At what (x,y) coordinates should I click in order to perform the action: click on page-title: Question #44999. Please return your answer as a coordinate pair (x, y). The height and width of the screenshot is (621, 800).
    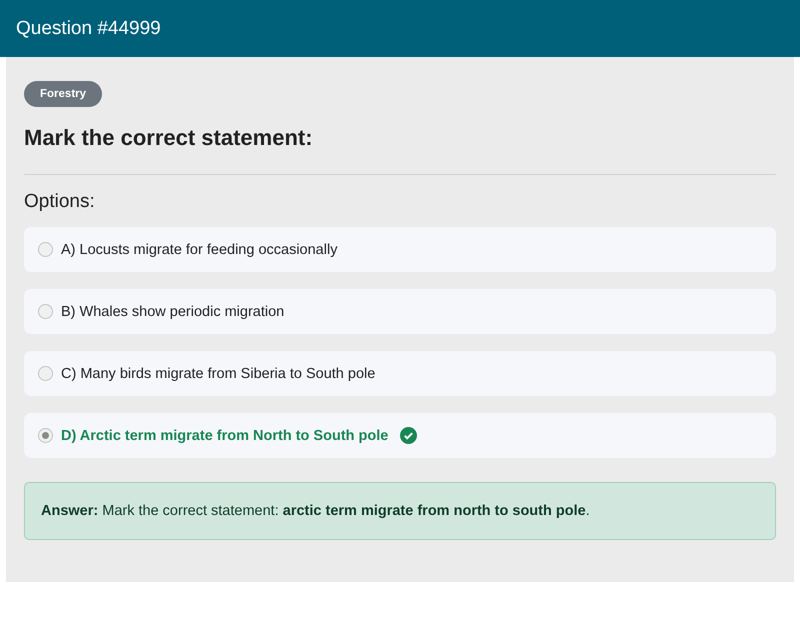
    Looking at the image, I should click on (88, 29).